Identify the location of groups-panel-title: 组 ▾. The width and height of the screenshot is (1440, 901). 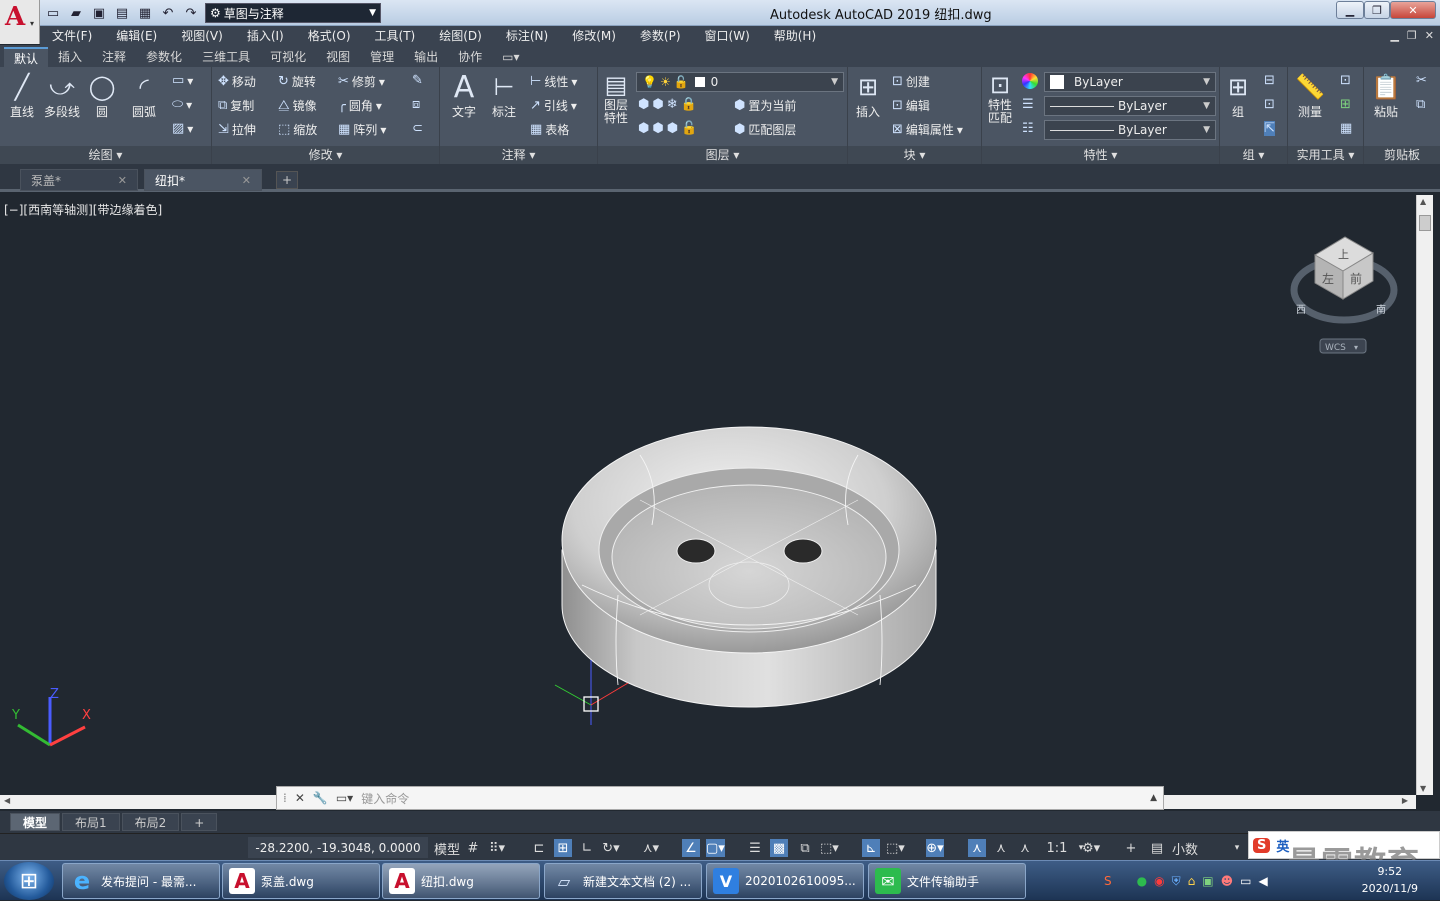
(1253, 155).